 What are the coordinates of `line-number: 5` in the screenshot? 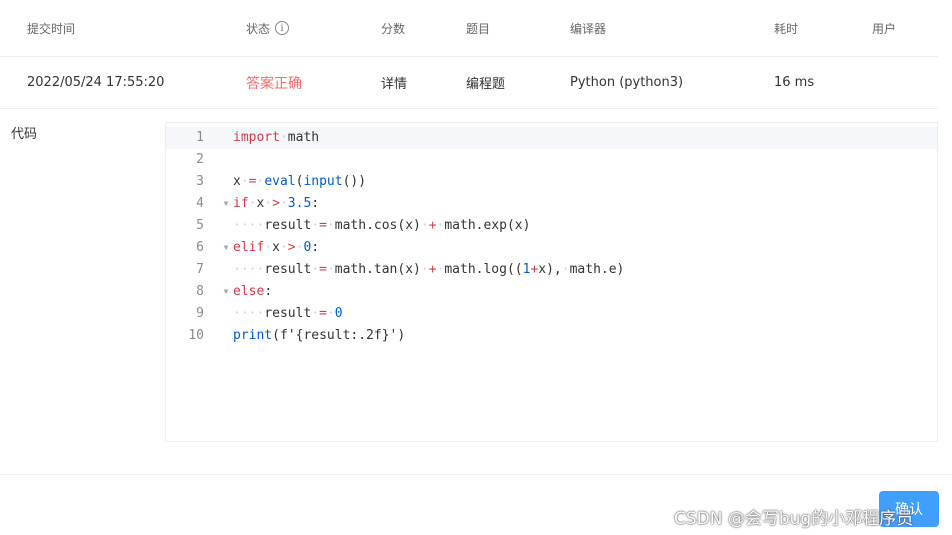 It's located at (200, 225).